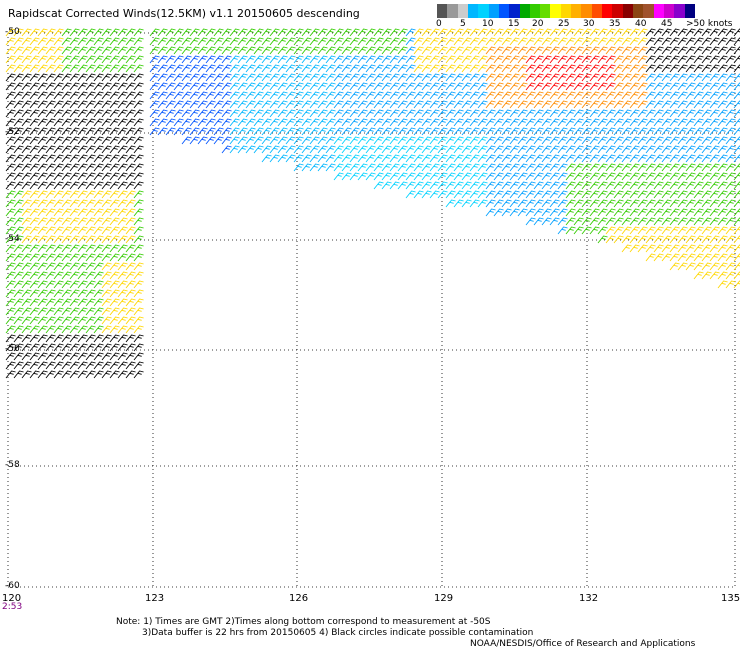 The height and width of the screenshot is (650, 740). I want to click on lat-label: -60, so click(12, 586).